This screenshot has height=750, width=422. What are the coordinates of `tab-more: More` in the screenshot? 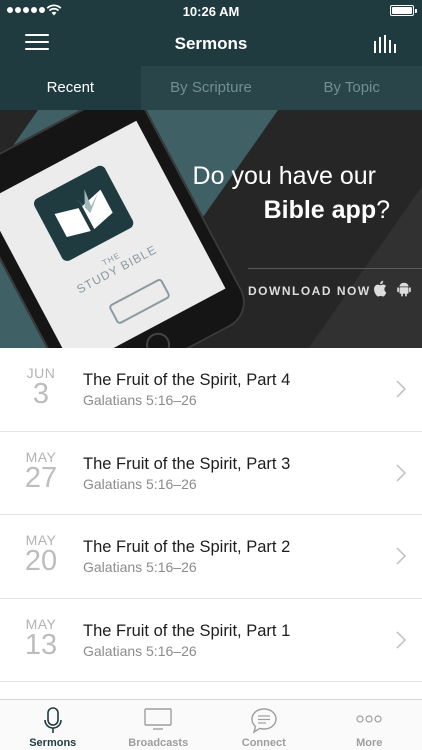 It's located at (369, 725).